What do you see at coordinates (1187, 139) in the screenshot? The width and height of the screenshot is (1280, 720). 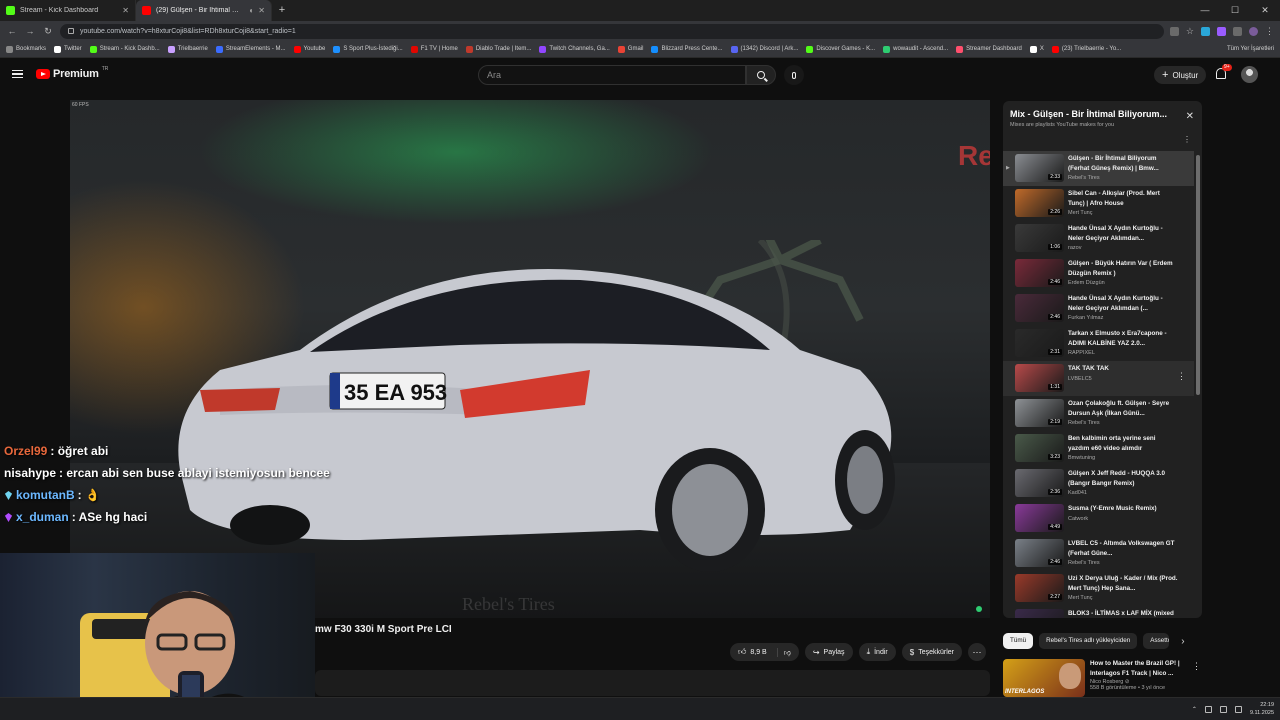 I see `playlist-menu-icon: ⋮` at bounding box center [1187, 139].